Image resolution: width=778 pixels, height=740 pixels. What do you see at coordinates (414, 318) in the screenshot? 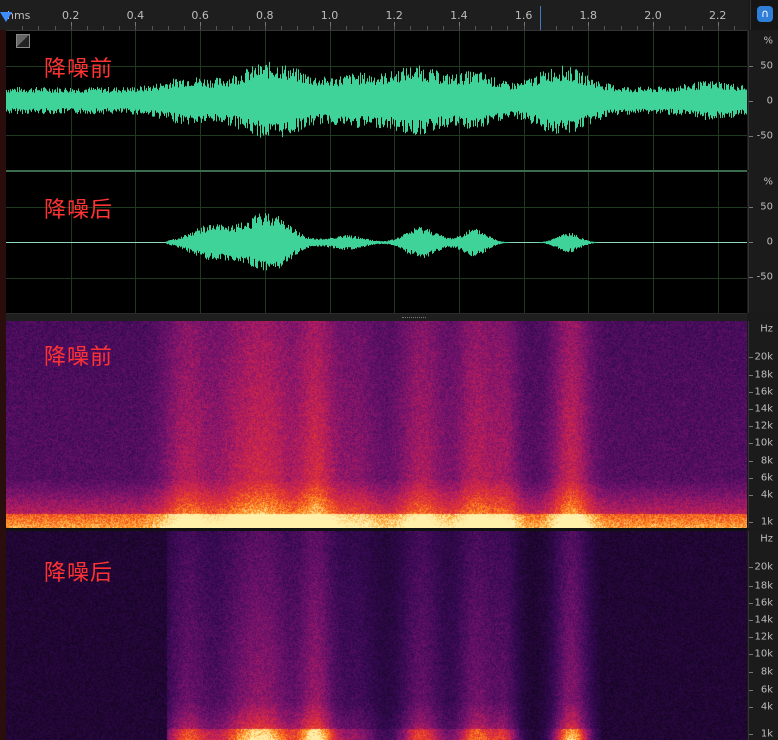
I see `grip-icon` at bounding box center [414, 318].